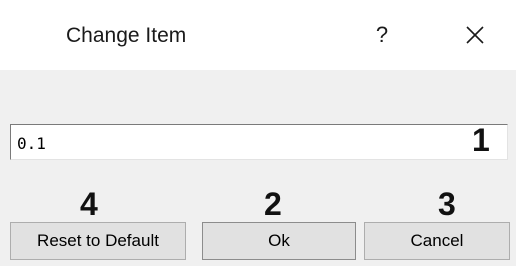 This screenshot has height=266, width=516. What do you see at coordinates (447, 204) in the screenshot?
I see `callout-number-3: 3` at bounding box center [447, 204].